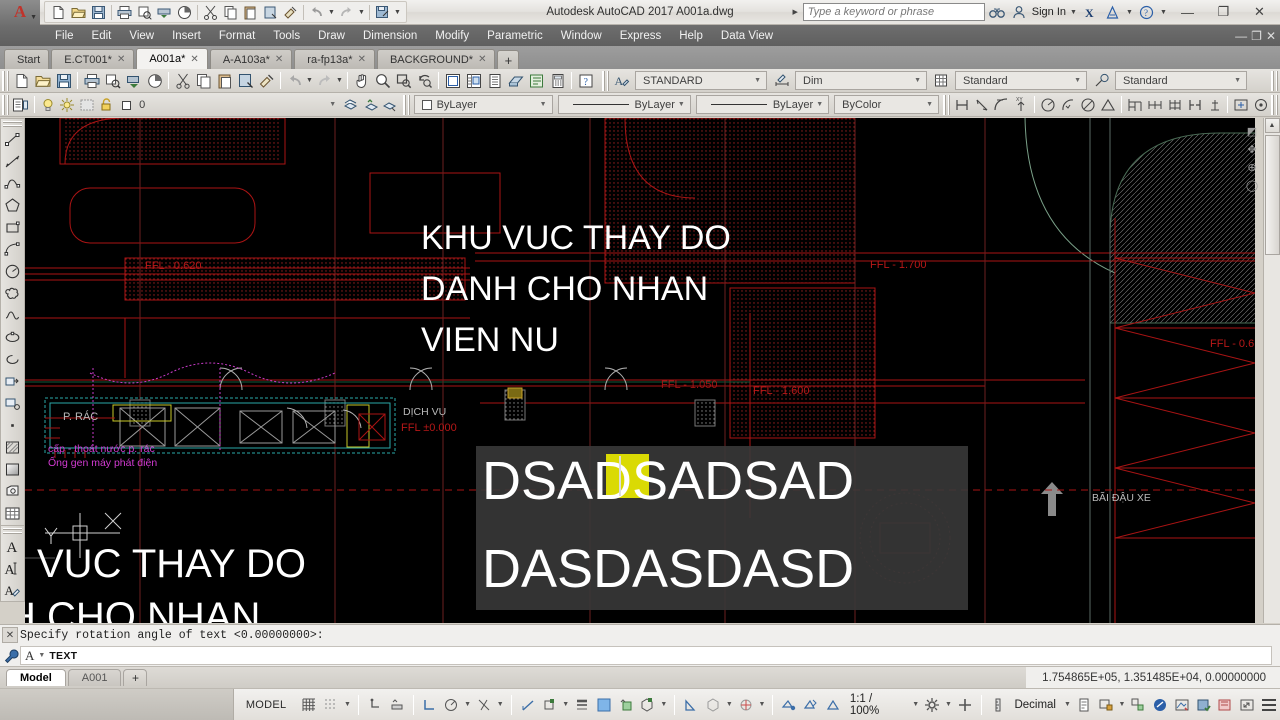 The image size is (1280, 720). What do you see at coordinates (13, 425) in the screenshot?
I see `point-icon` at bounding box center [13, 425].